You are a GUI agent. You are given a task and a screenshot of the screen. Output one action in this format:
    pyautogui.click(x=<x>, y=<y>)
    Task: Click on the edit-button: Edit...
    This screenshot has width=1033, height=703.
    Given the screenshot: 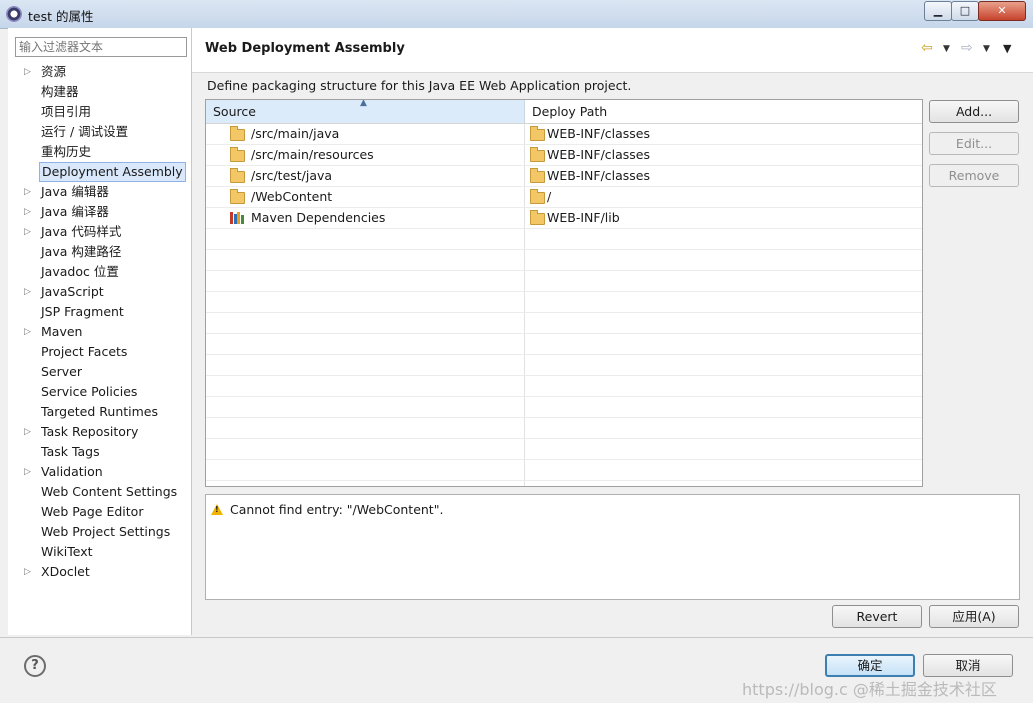 What is the action you would take?
    pyautogui.click(x=974, y=143)
    